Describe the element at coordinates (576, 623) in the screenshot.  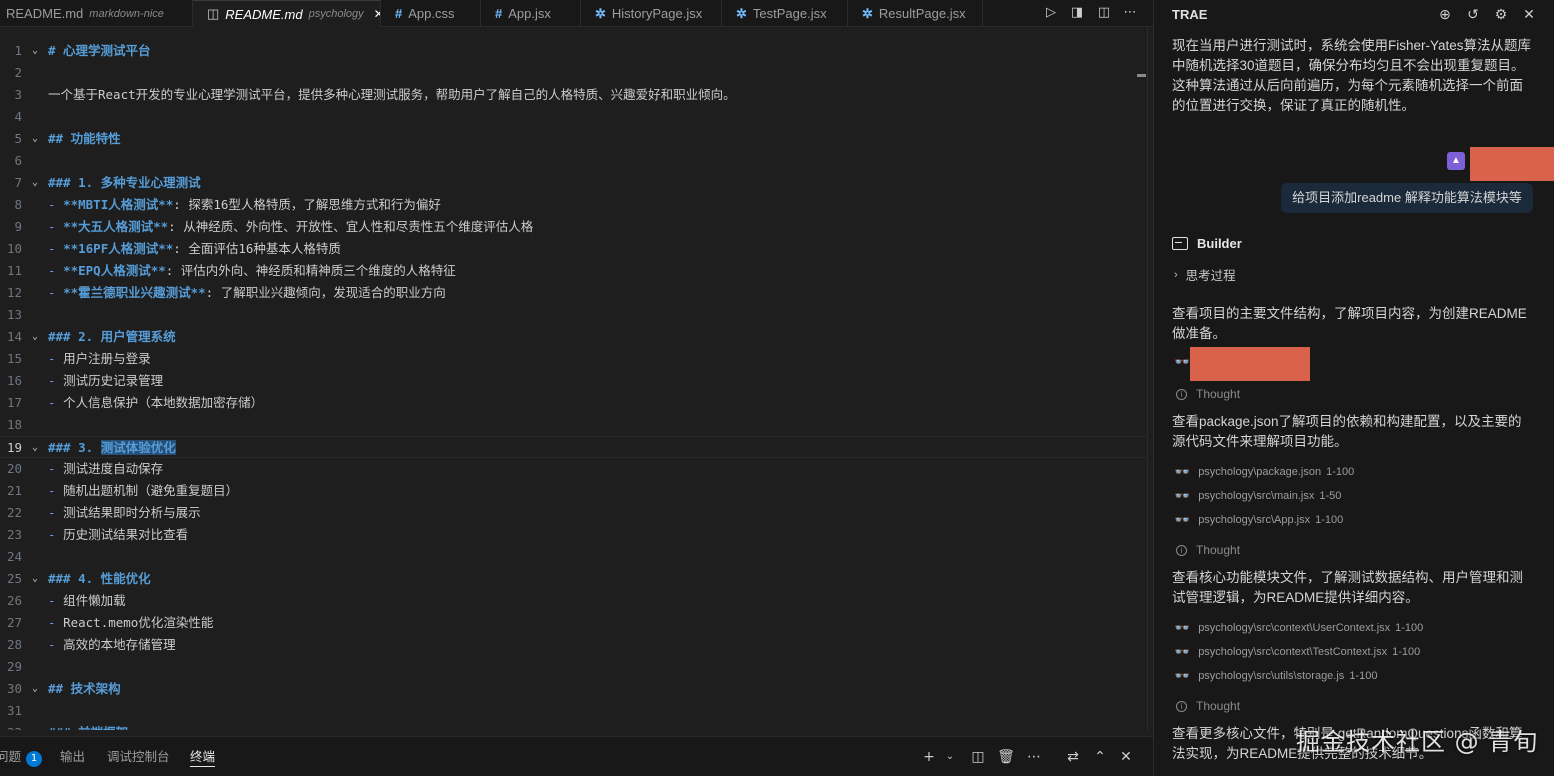
I see `code-line: 27 - React.memo优化渲染性能` at that location.